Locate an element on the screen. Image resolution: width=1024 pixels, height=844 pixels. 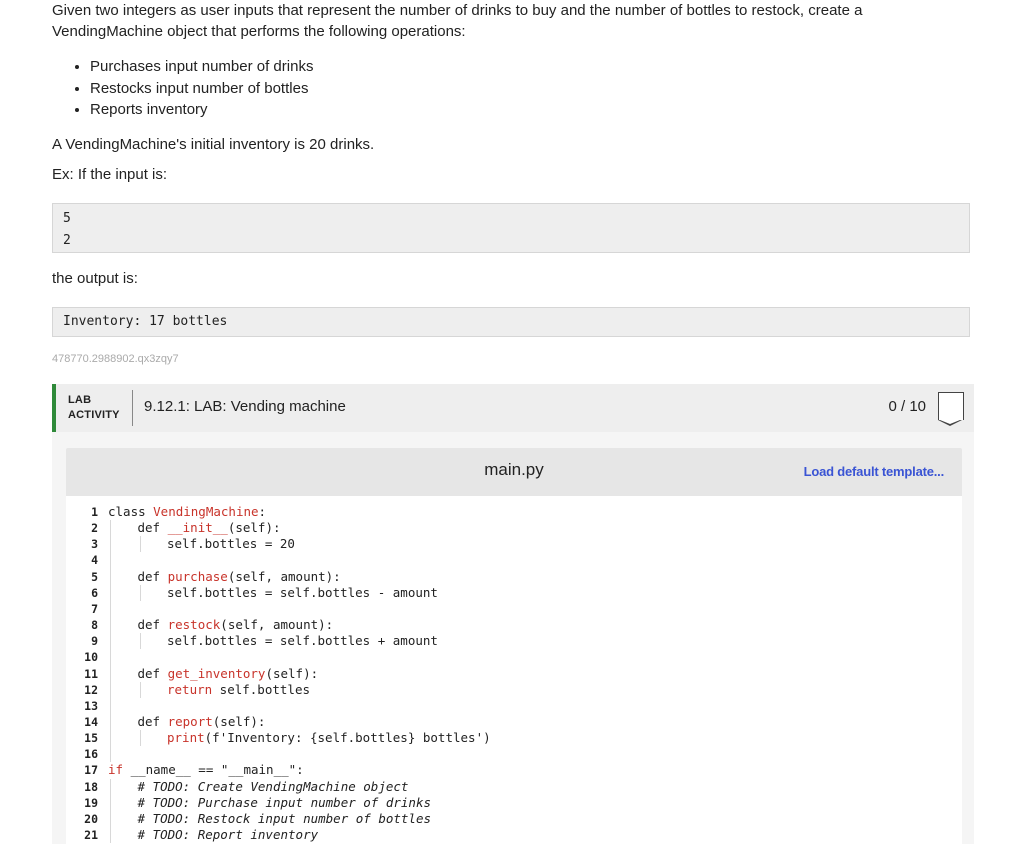
line-number: 18 is located at coordinates (91, 786).